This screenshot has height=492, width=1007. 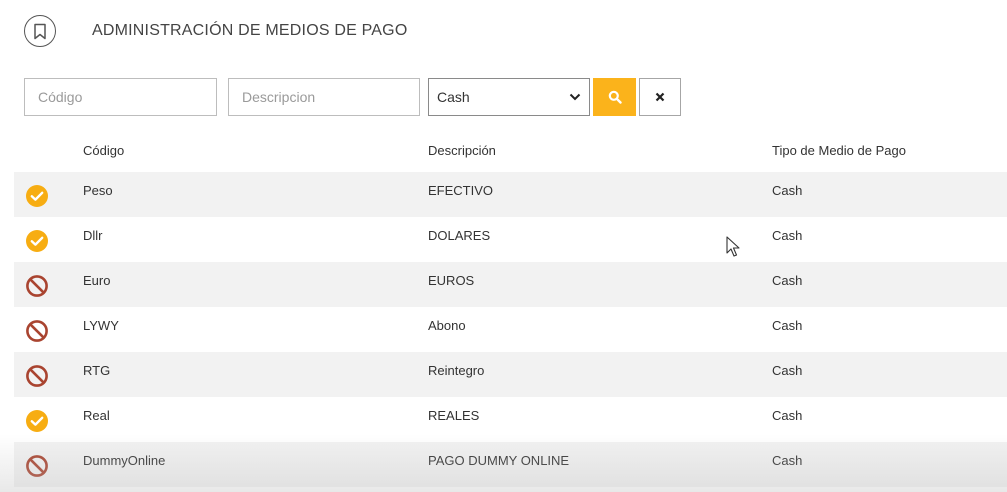 I want to click on codigo-input, so click(x=120, y=97).